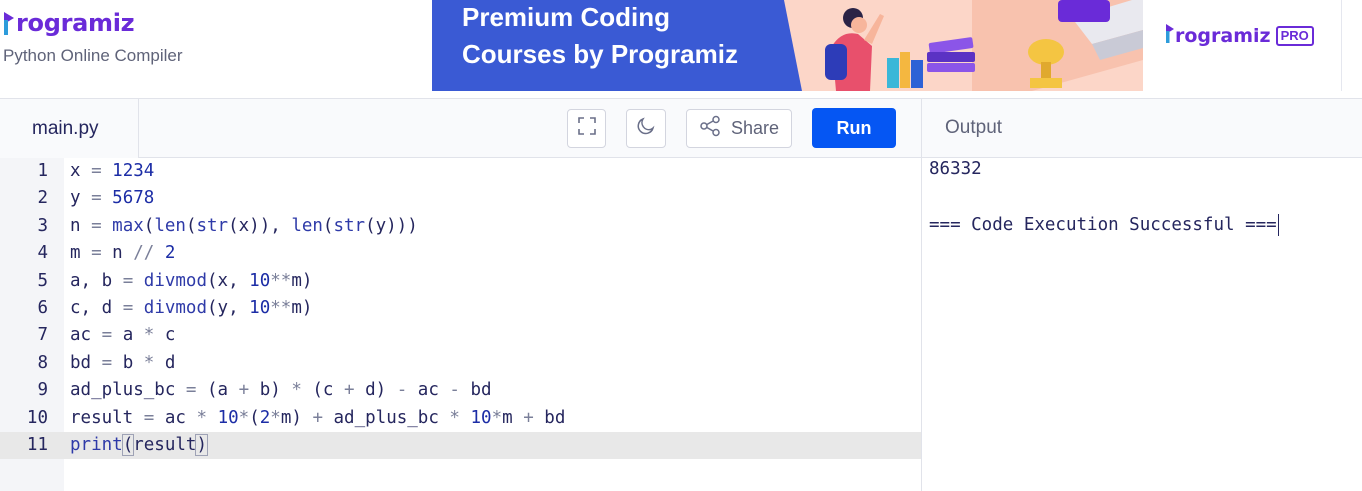  What do you see at coordinates (42, 253) in the screenshot?
I see `line-number: 4` at bounding box center [42, 253].